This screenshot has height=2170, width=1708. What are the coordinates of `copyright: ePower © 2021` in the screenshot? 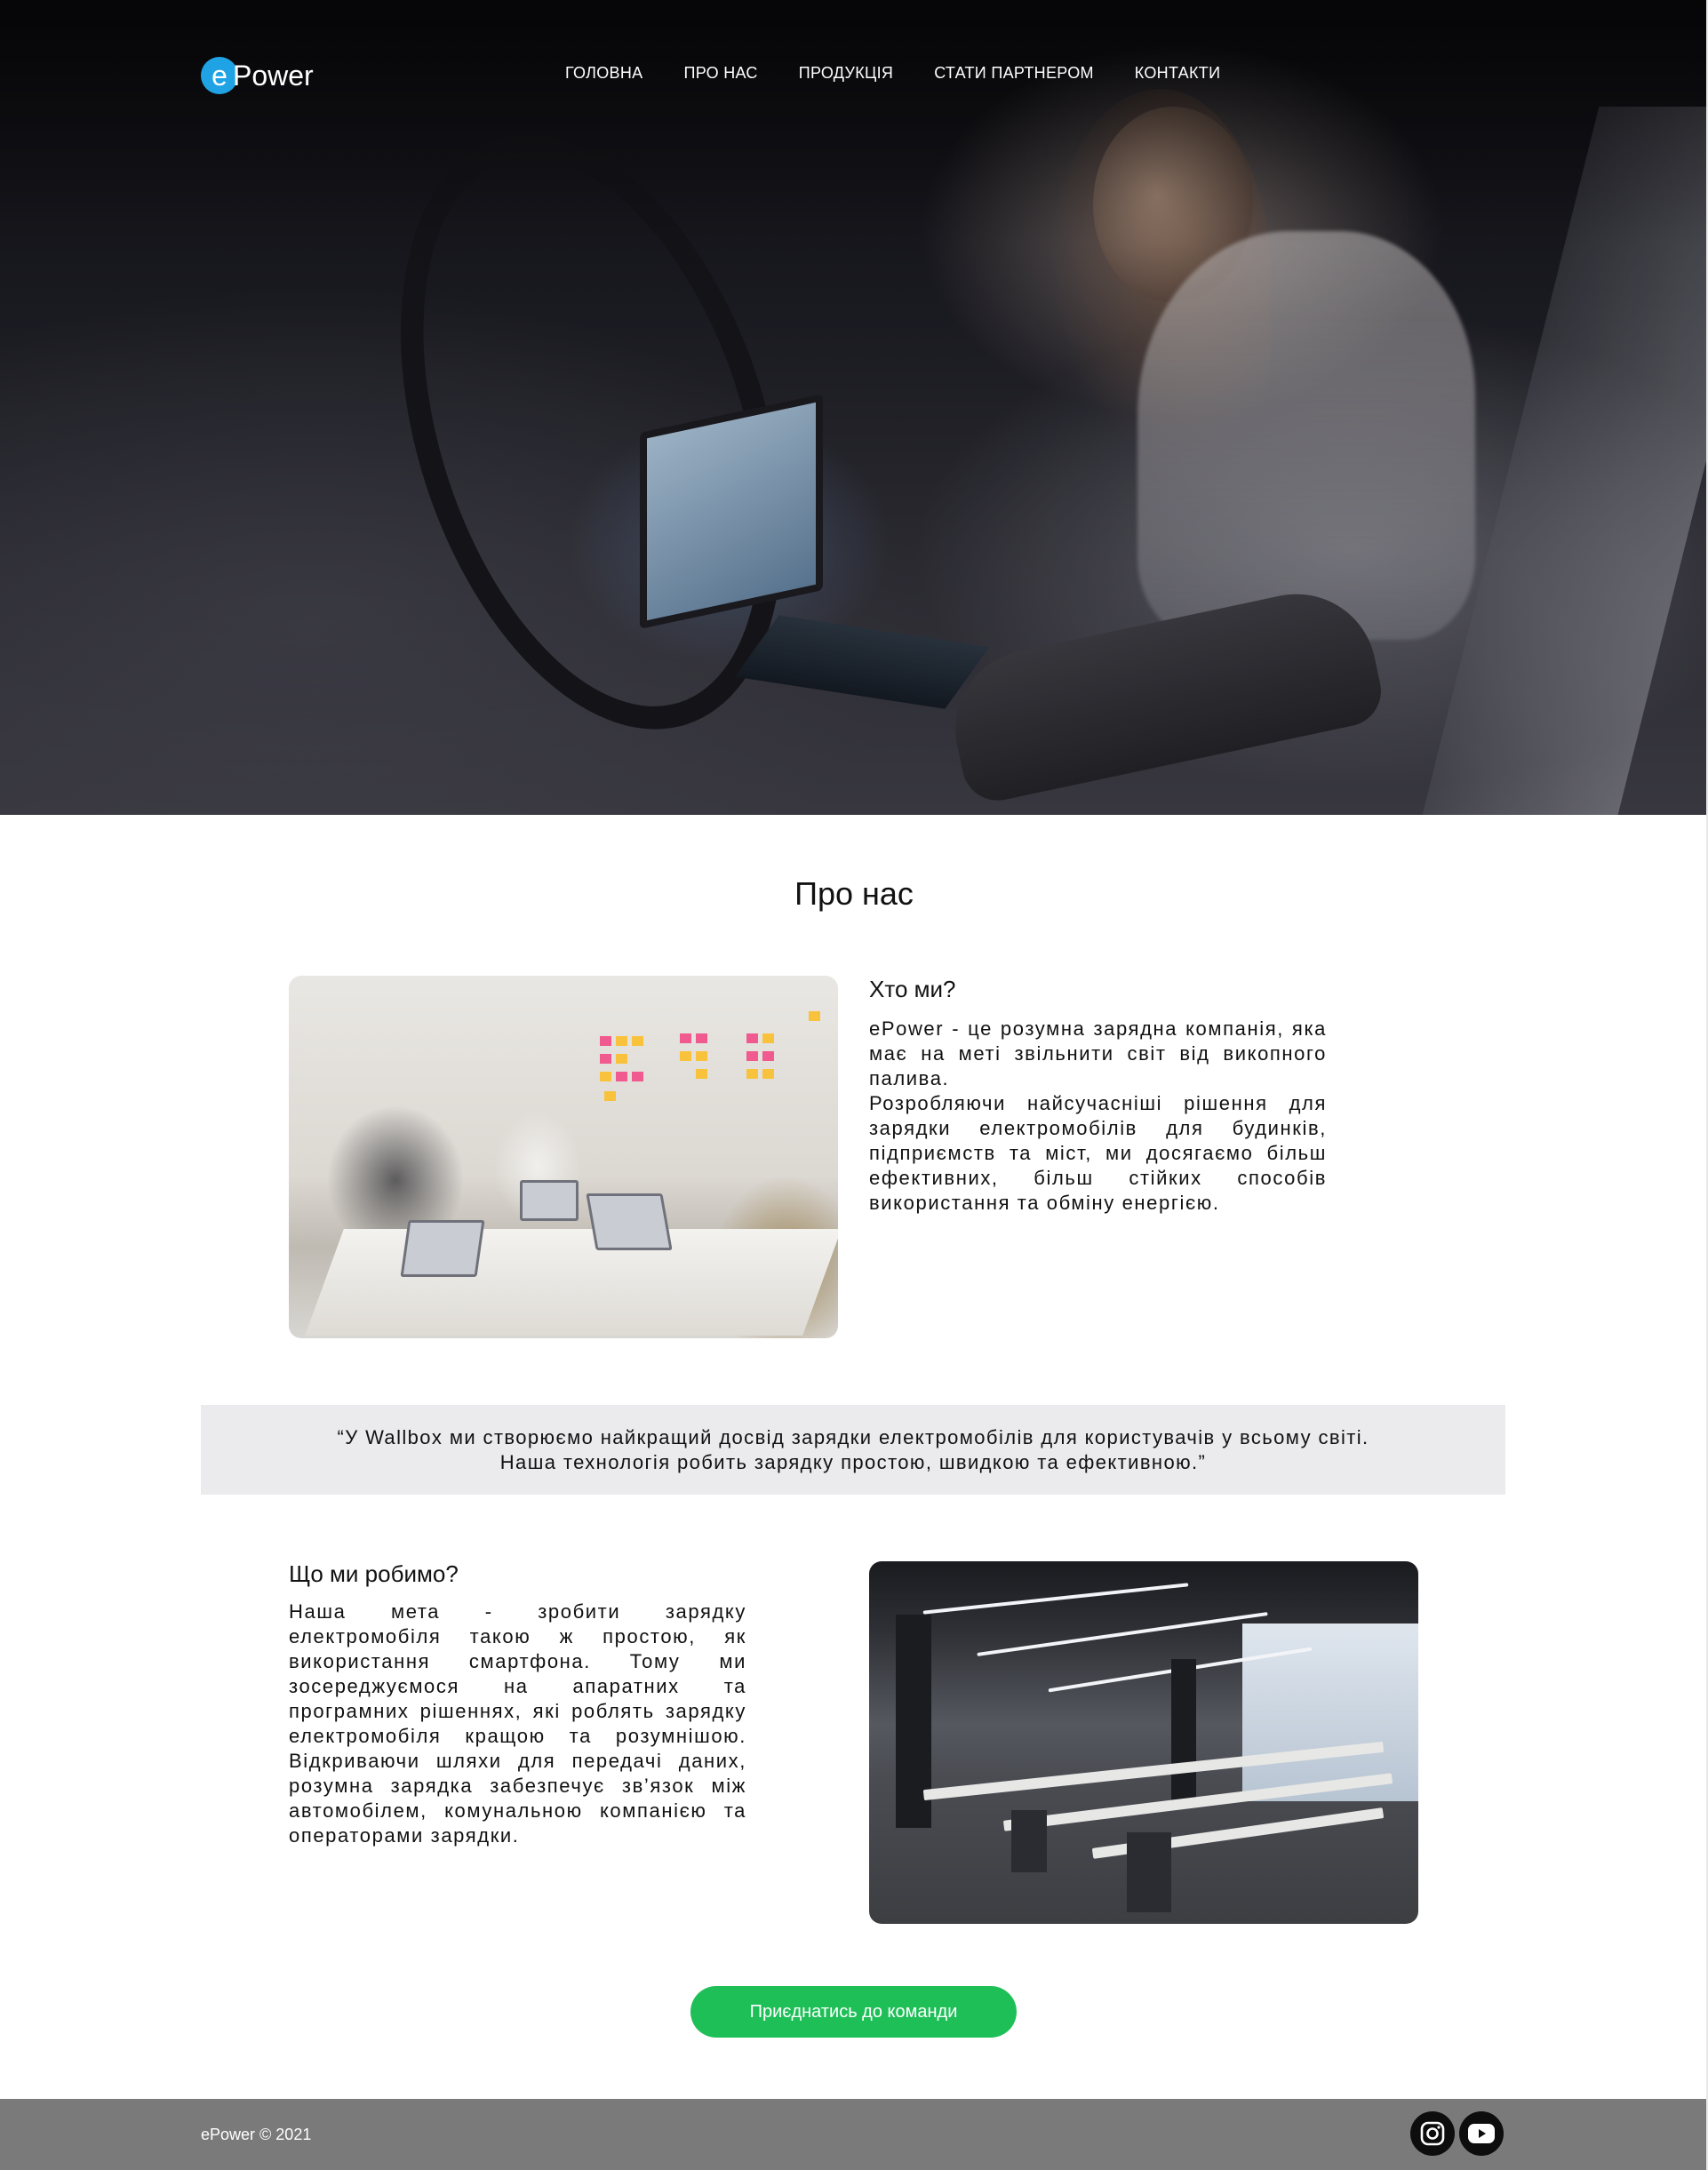 It's located at (256, 2134).